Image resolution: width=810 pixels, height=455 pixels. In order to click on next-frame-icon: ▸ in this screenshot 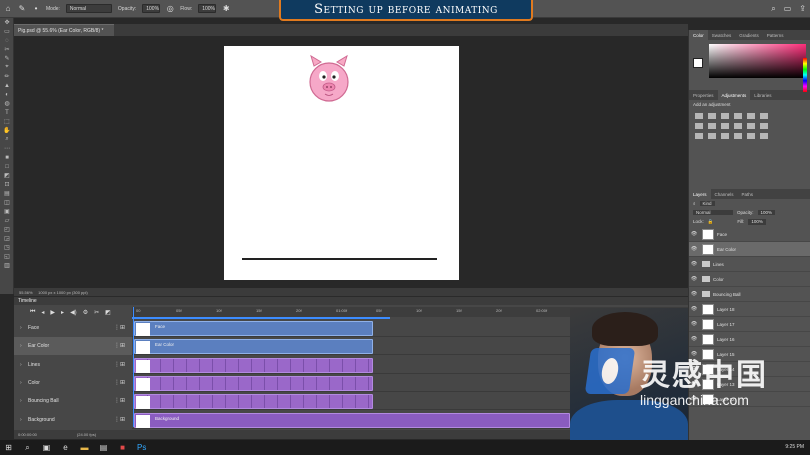, I will do `click(62, 314)`.